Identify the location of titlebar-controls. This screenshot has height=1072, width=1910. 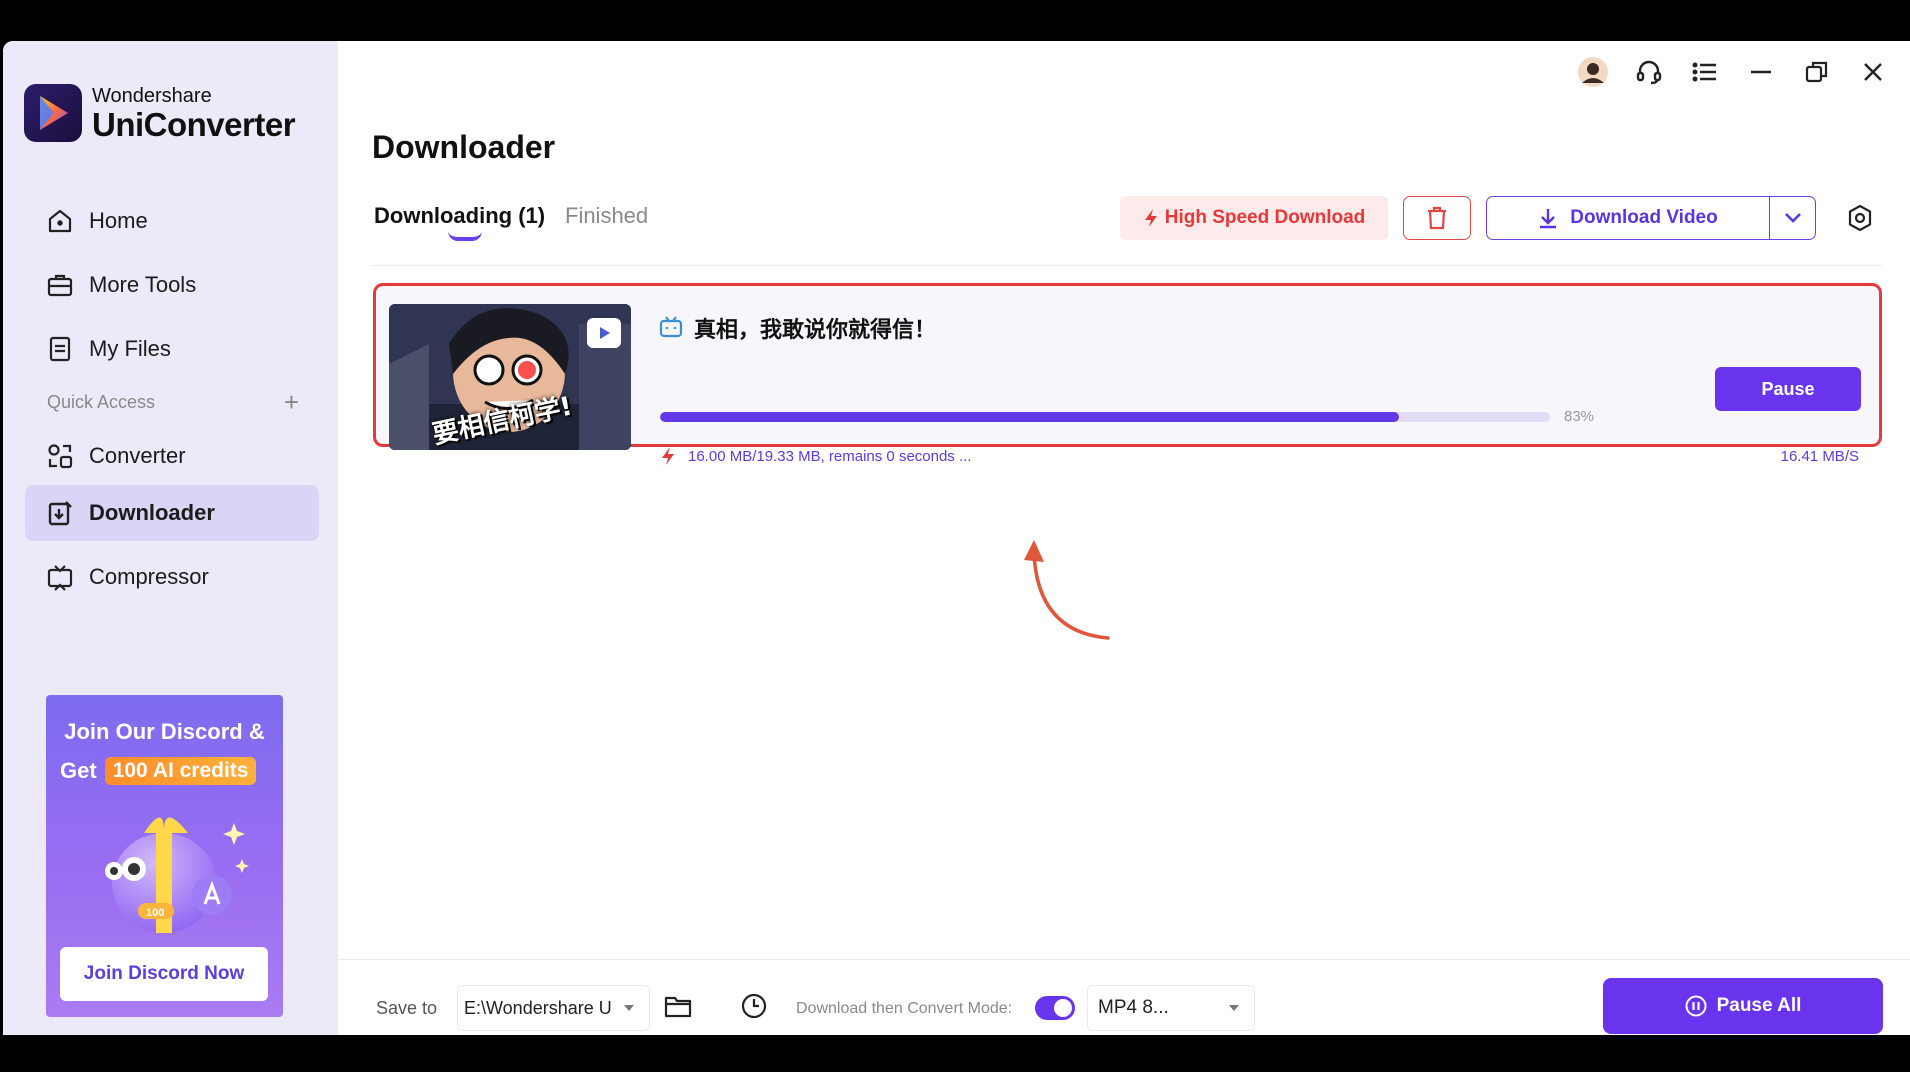
(1733, 72).